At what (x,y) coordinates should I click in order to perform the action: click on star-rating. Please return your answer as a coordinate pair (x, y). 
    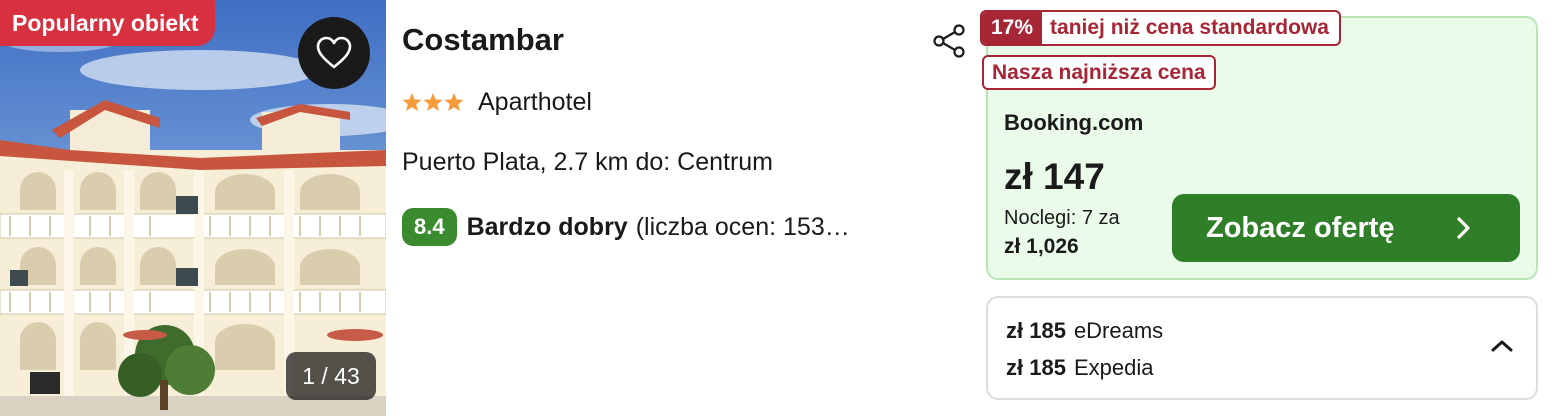
    Looking at the image, I should click on (433, 102).